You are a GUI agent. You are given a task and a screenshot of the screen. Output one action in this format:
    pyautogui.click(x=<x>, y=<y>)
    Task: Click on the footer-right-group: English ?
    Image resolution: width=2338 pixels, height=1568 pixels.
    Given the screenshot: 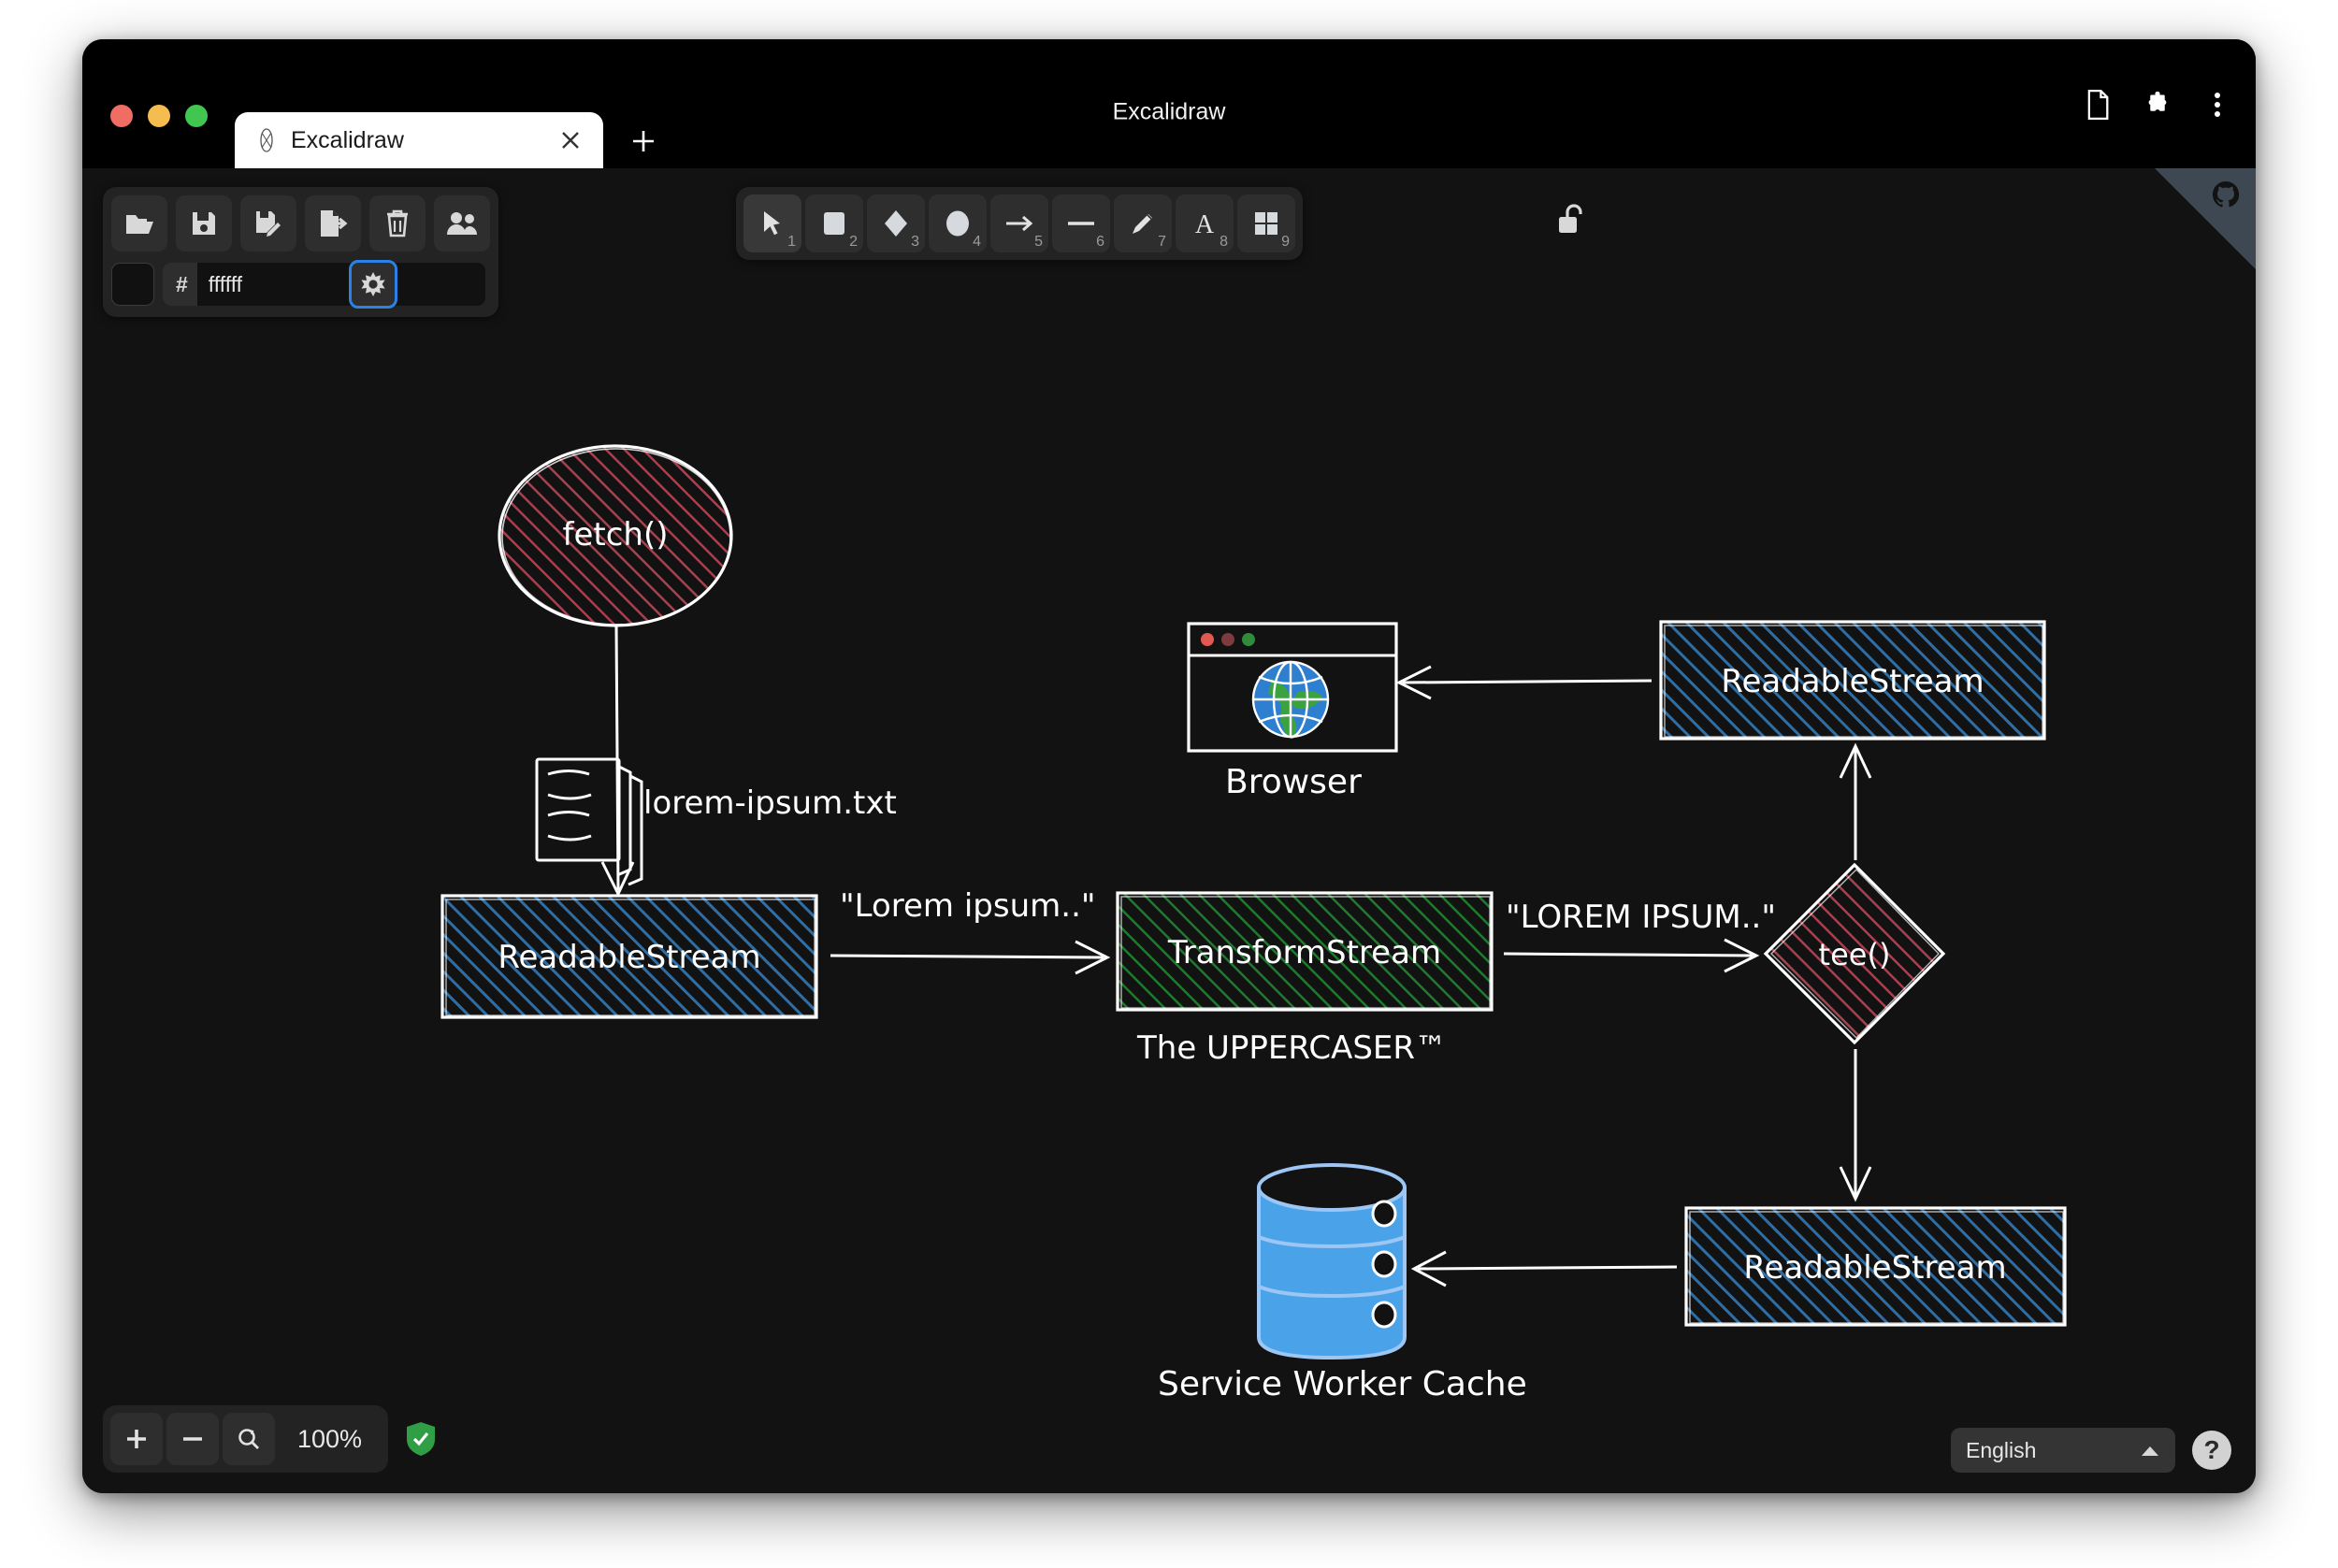 What is the action you would take?
    pyautogui.click(x=2091, y=1451)
    